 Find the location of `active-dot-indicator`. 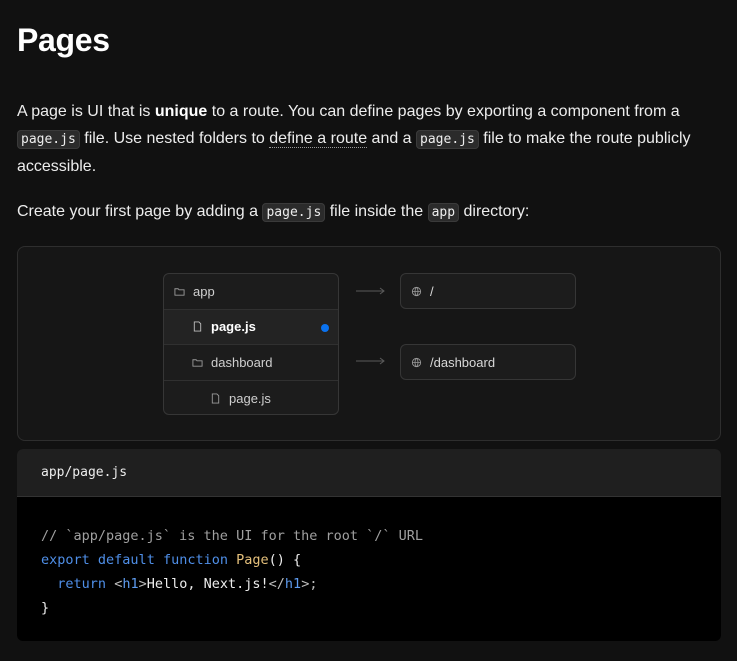

active-dot-indicator is located at coordinates (325, 327).